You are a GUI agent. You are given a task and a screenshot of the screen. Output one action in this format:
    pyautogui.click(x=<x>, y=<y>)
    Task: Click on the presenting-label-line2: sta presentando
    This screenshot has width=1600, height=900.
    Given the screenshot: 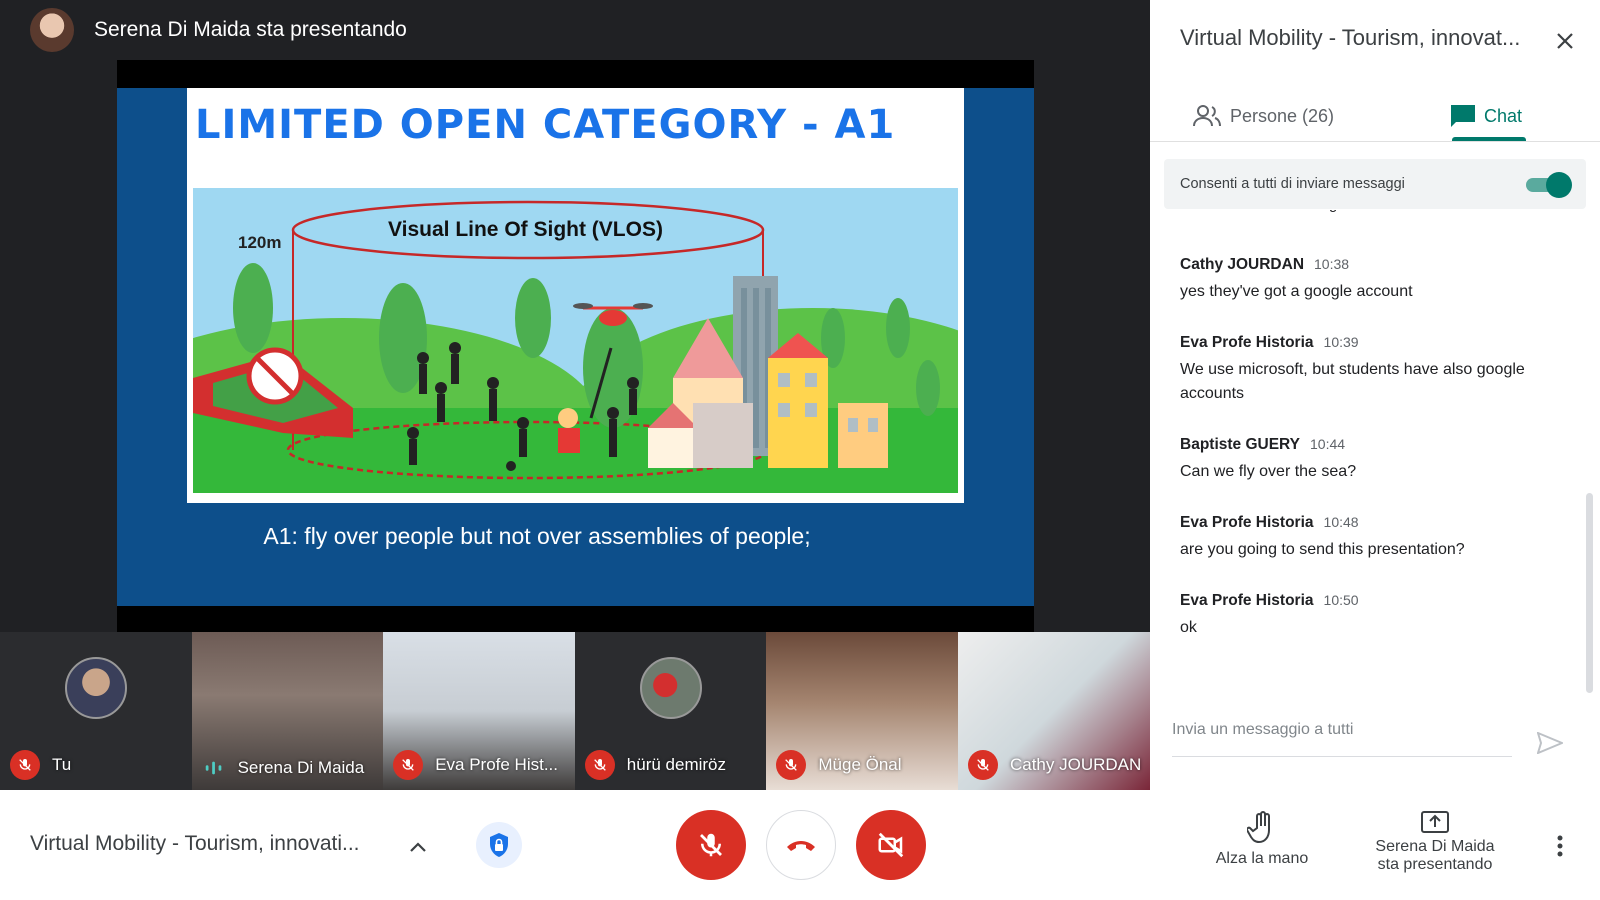 What is the action you would take?
    pyautogui.click(x=1435, y=864)
    